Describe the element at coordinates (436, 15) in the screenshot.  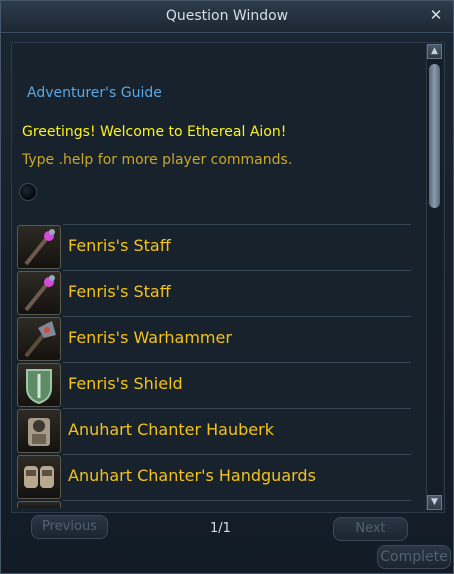
I see `close-icon: ✕` at that location.